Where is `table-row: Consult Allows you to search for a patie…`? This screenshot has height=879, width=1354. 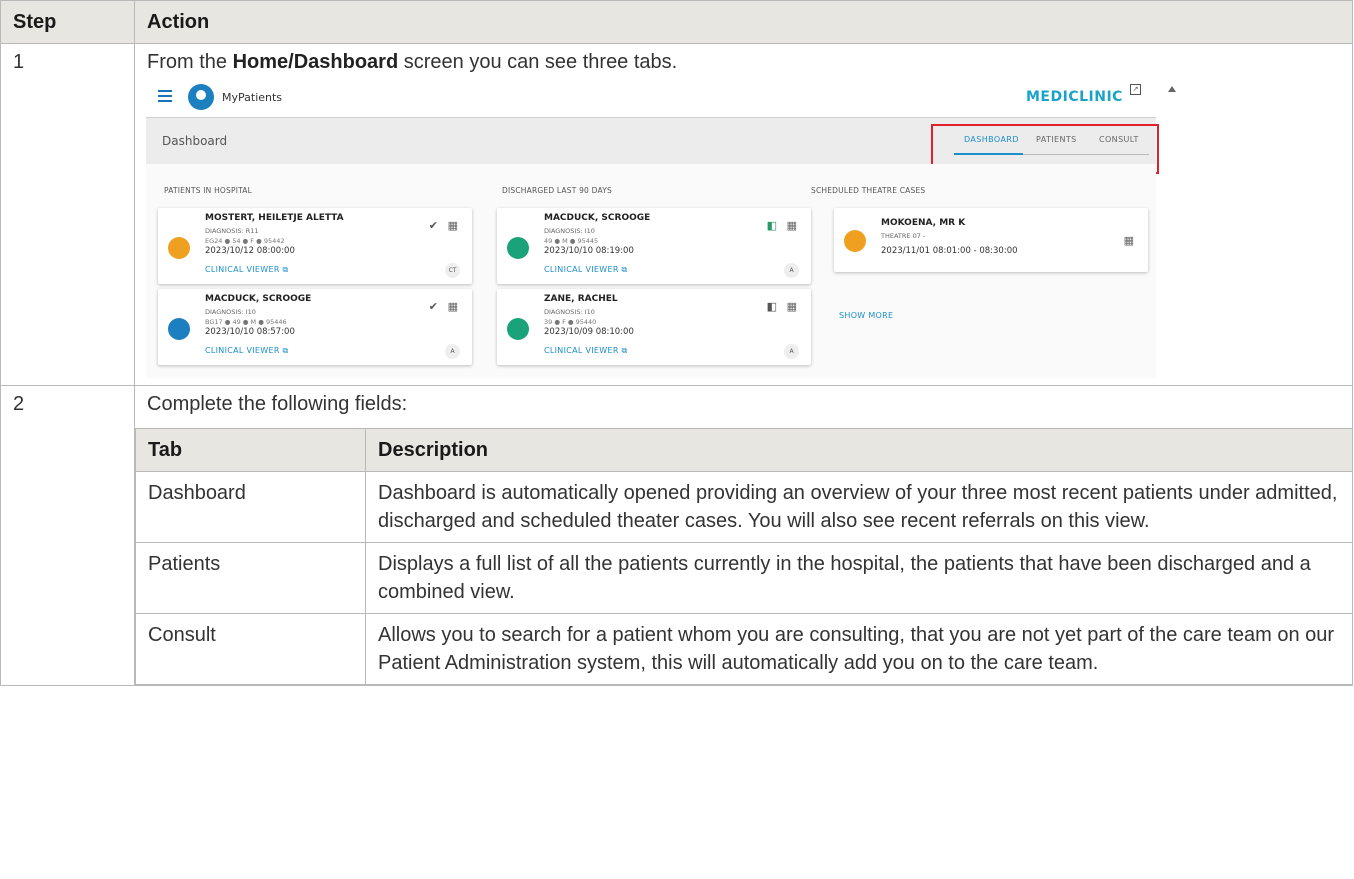
table-row: Consult Allows you to search for a patie… is located at coordinates (744, 649).